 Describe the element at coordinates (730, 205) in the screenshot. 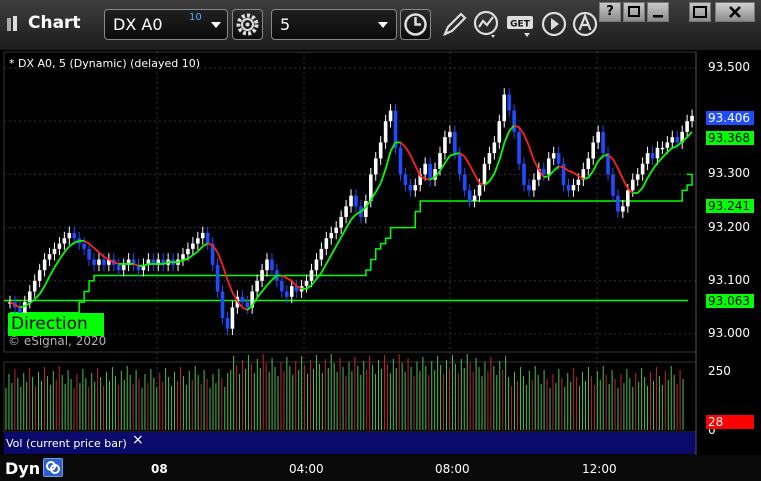

I see `price-tag: 93.241` at that location.